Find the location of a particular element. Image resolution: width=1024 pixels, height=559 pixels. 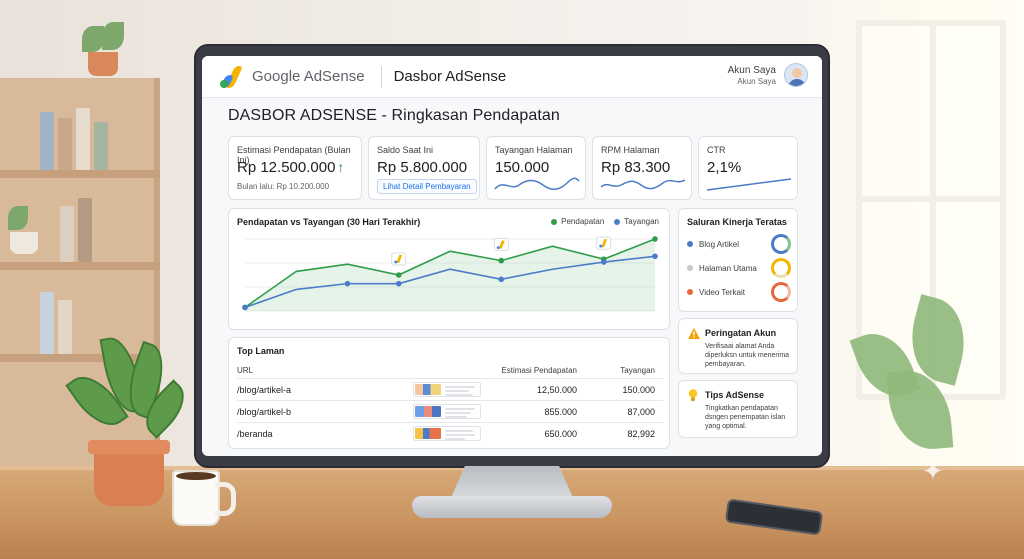

avatar is located at coordinates (796, 75).